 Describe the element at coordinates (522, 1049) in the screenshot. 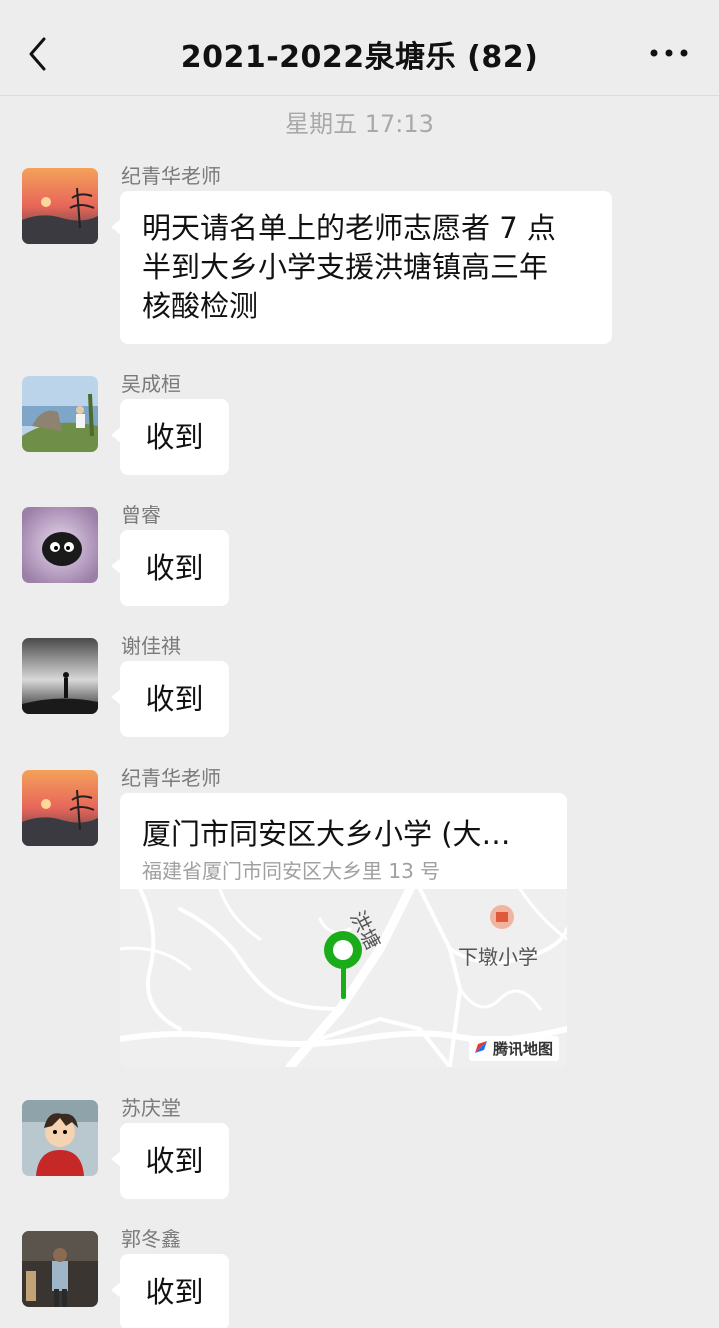

I see `map-attribution-text: 腾讯地图` at that location.